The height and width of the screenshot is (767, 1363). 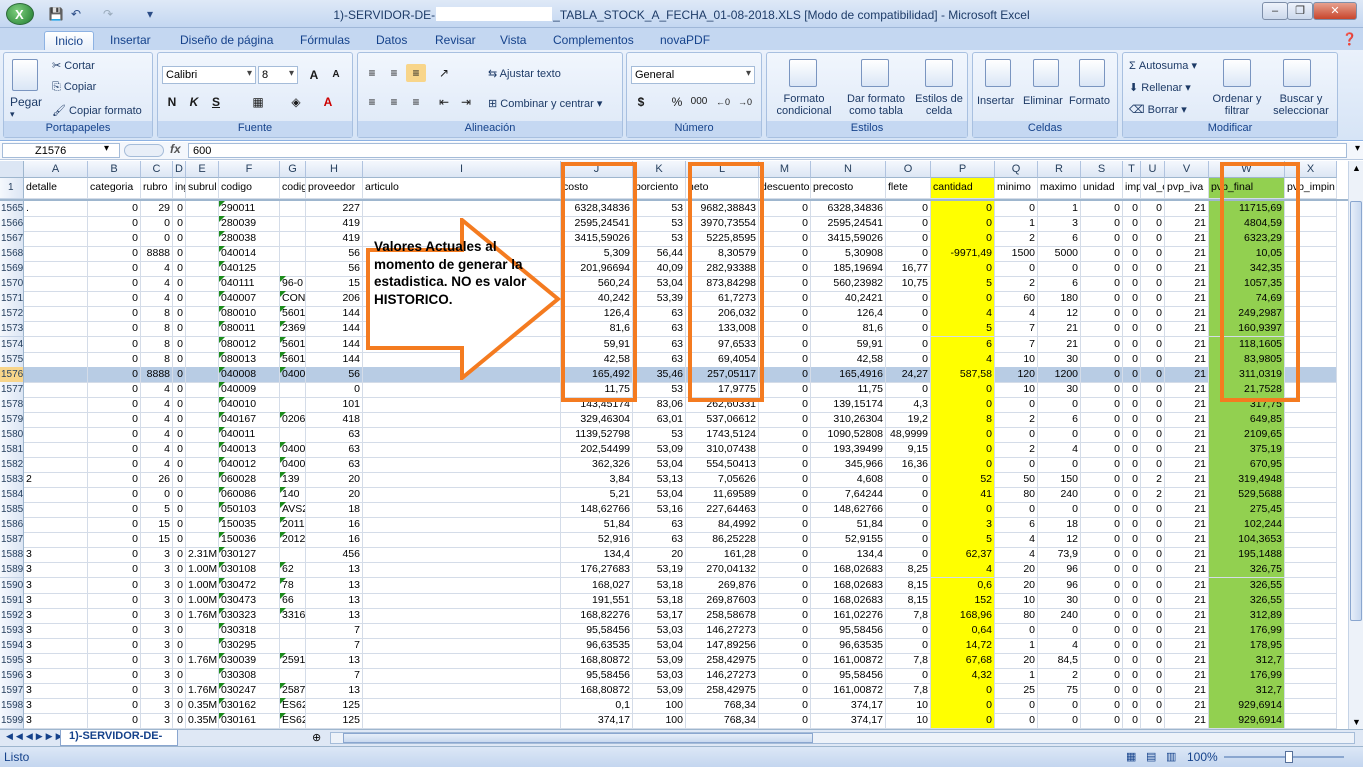 I want to click on cell-f: 040009, so click(x=249, y=389).